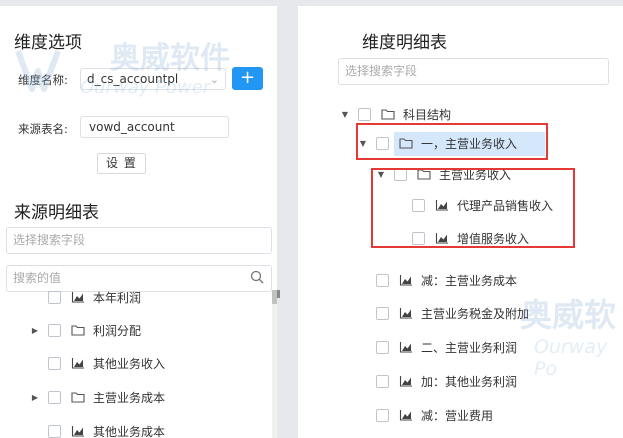 Image resolution: width=623 pixels, height=438 pixels. I want to click on highlight-box-children, so click(473, 208).